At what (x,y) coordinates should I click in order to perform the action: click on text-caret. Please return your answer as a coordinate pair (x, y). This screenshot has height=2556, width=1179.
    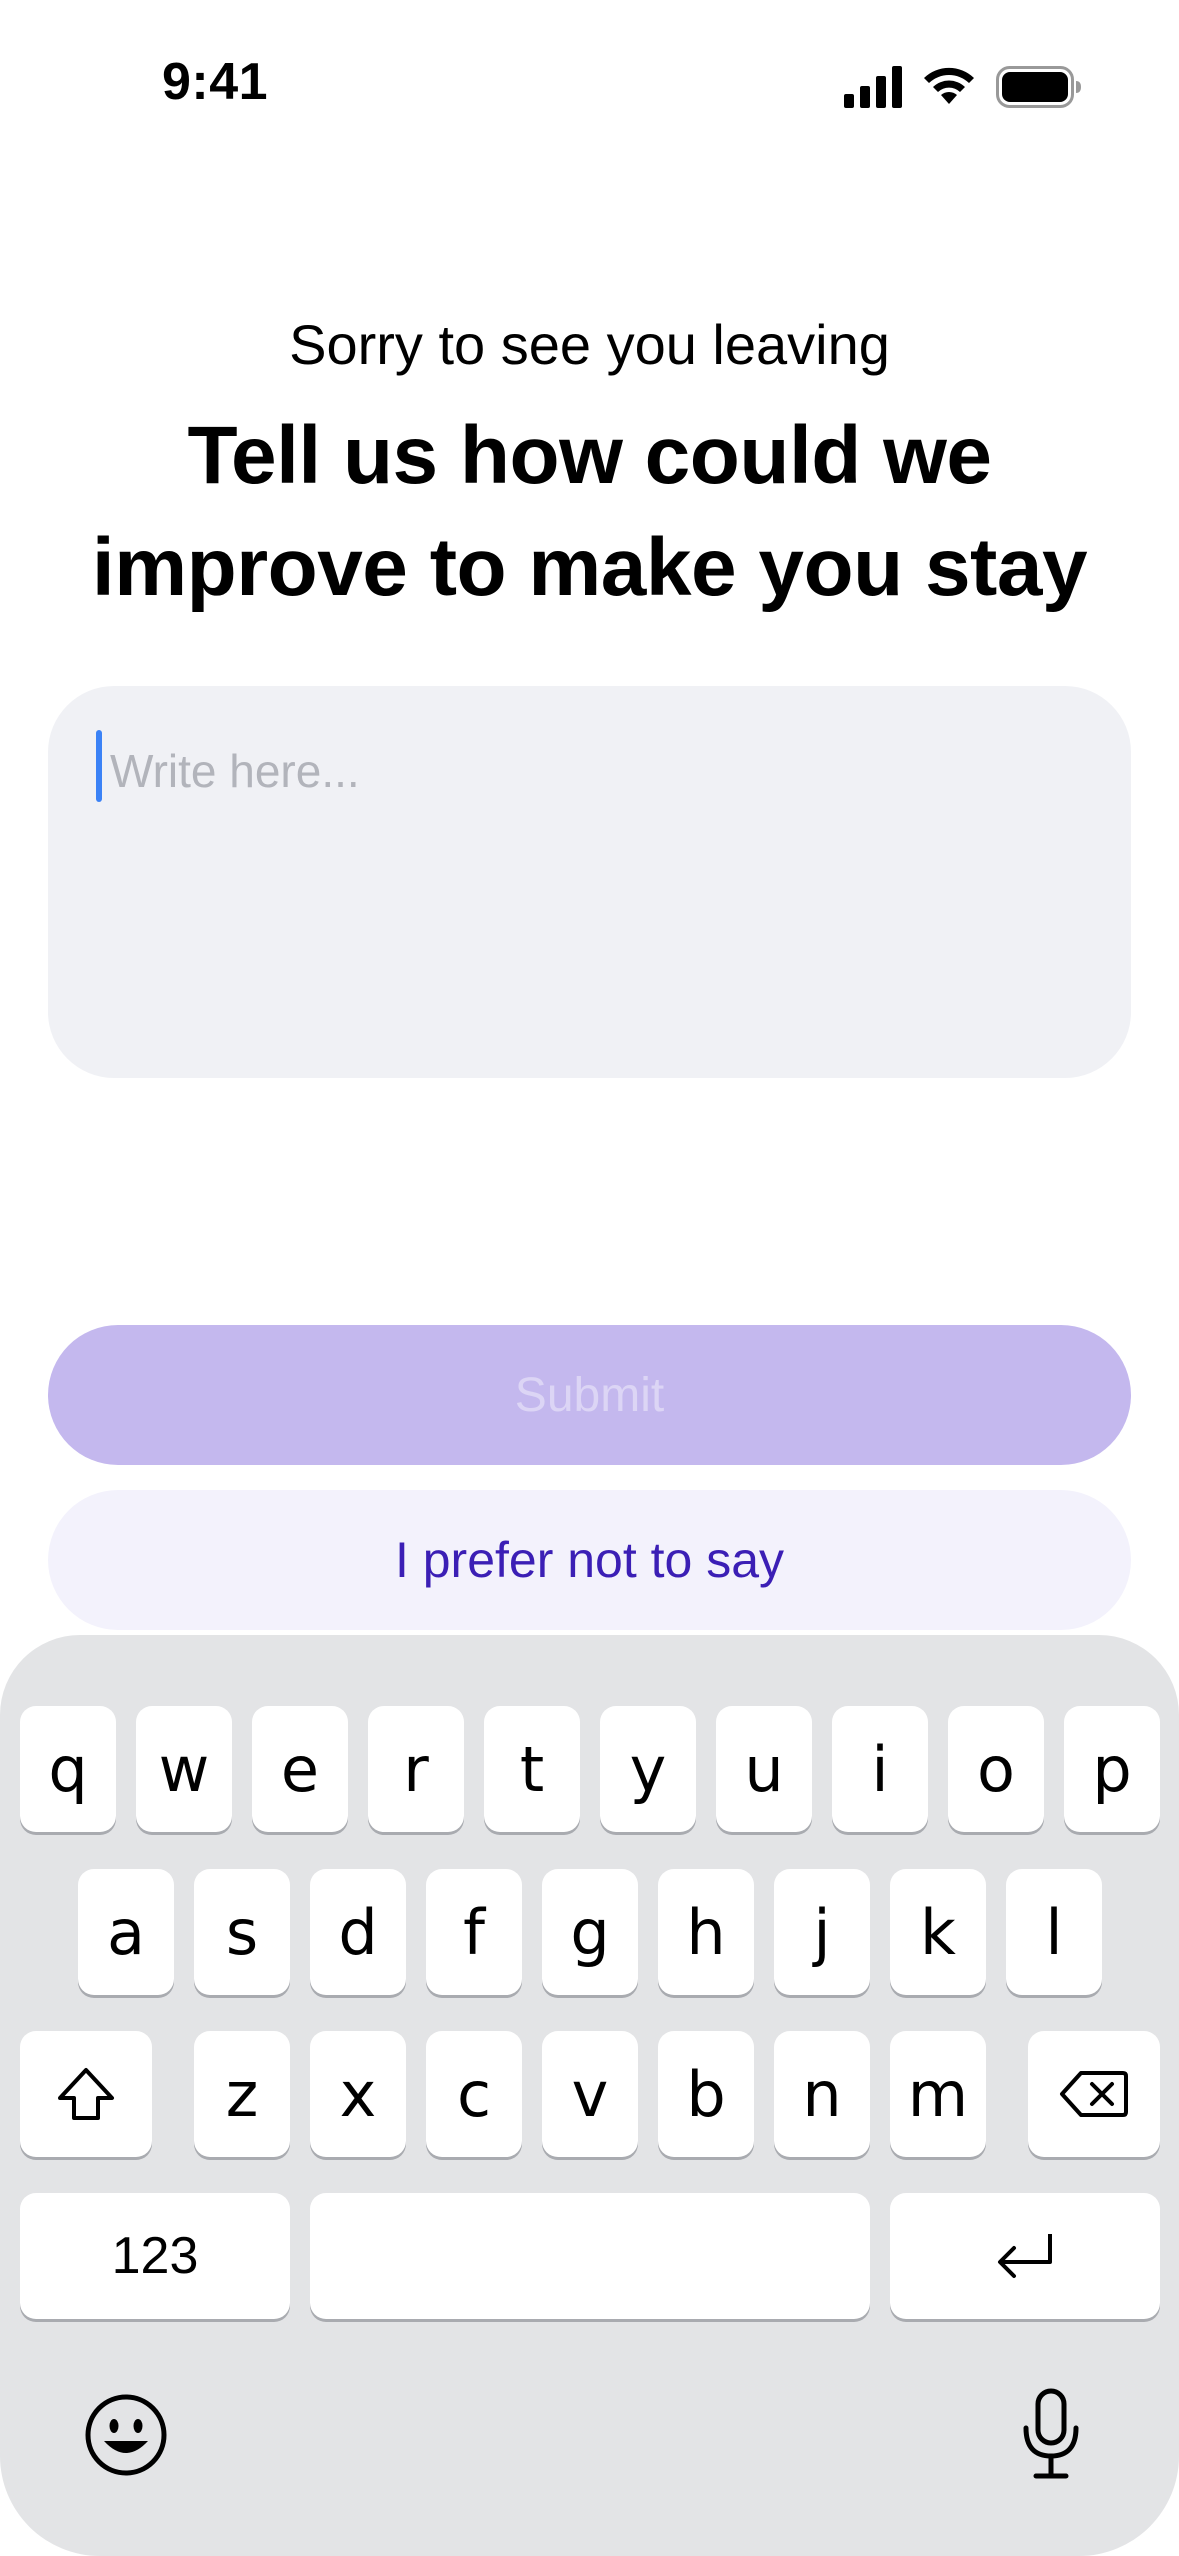
    Looking at the image, I should click on (99, 766).